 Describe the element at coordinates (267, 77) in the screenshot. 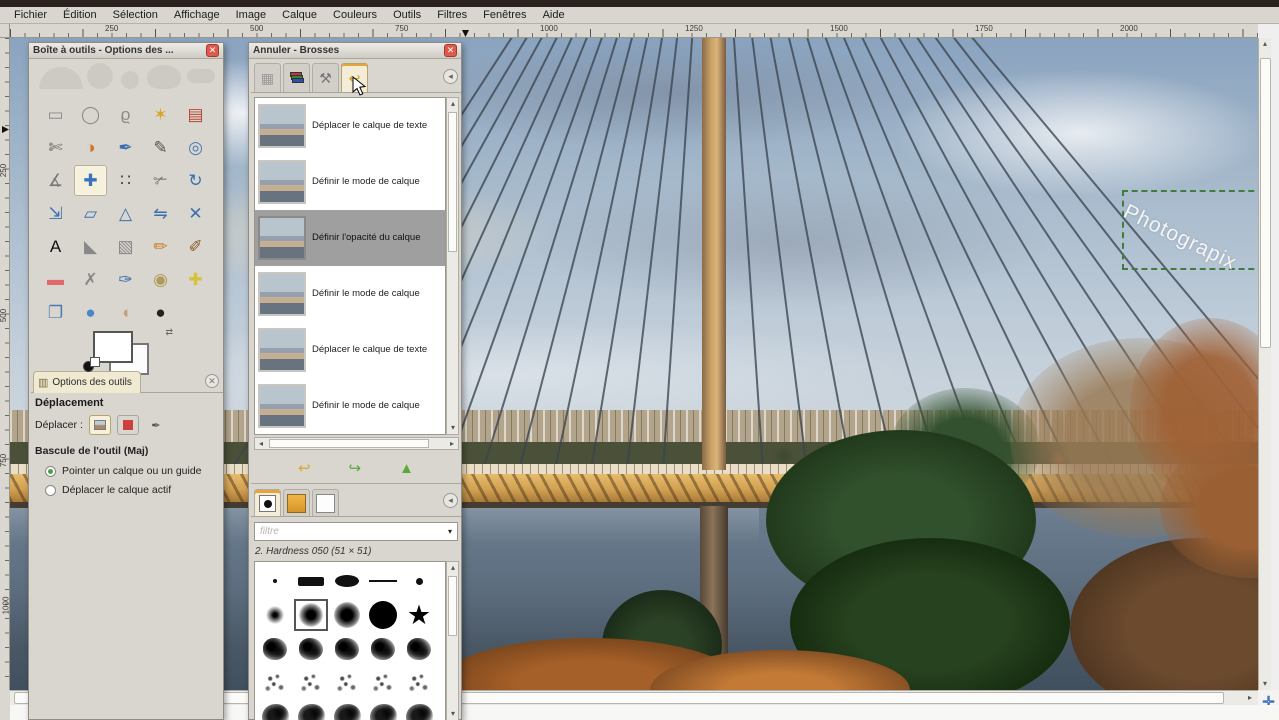

I see `tab-brushes-dialog: ▦` at that location.